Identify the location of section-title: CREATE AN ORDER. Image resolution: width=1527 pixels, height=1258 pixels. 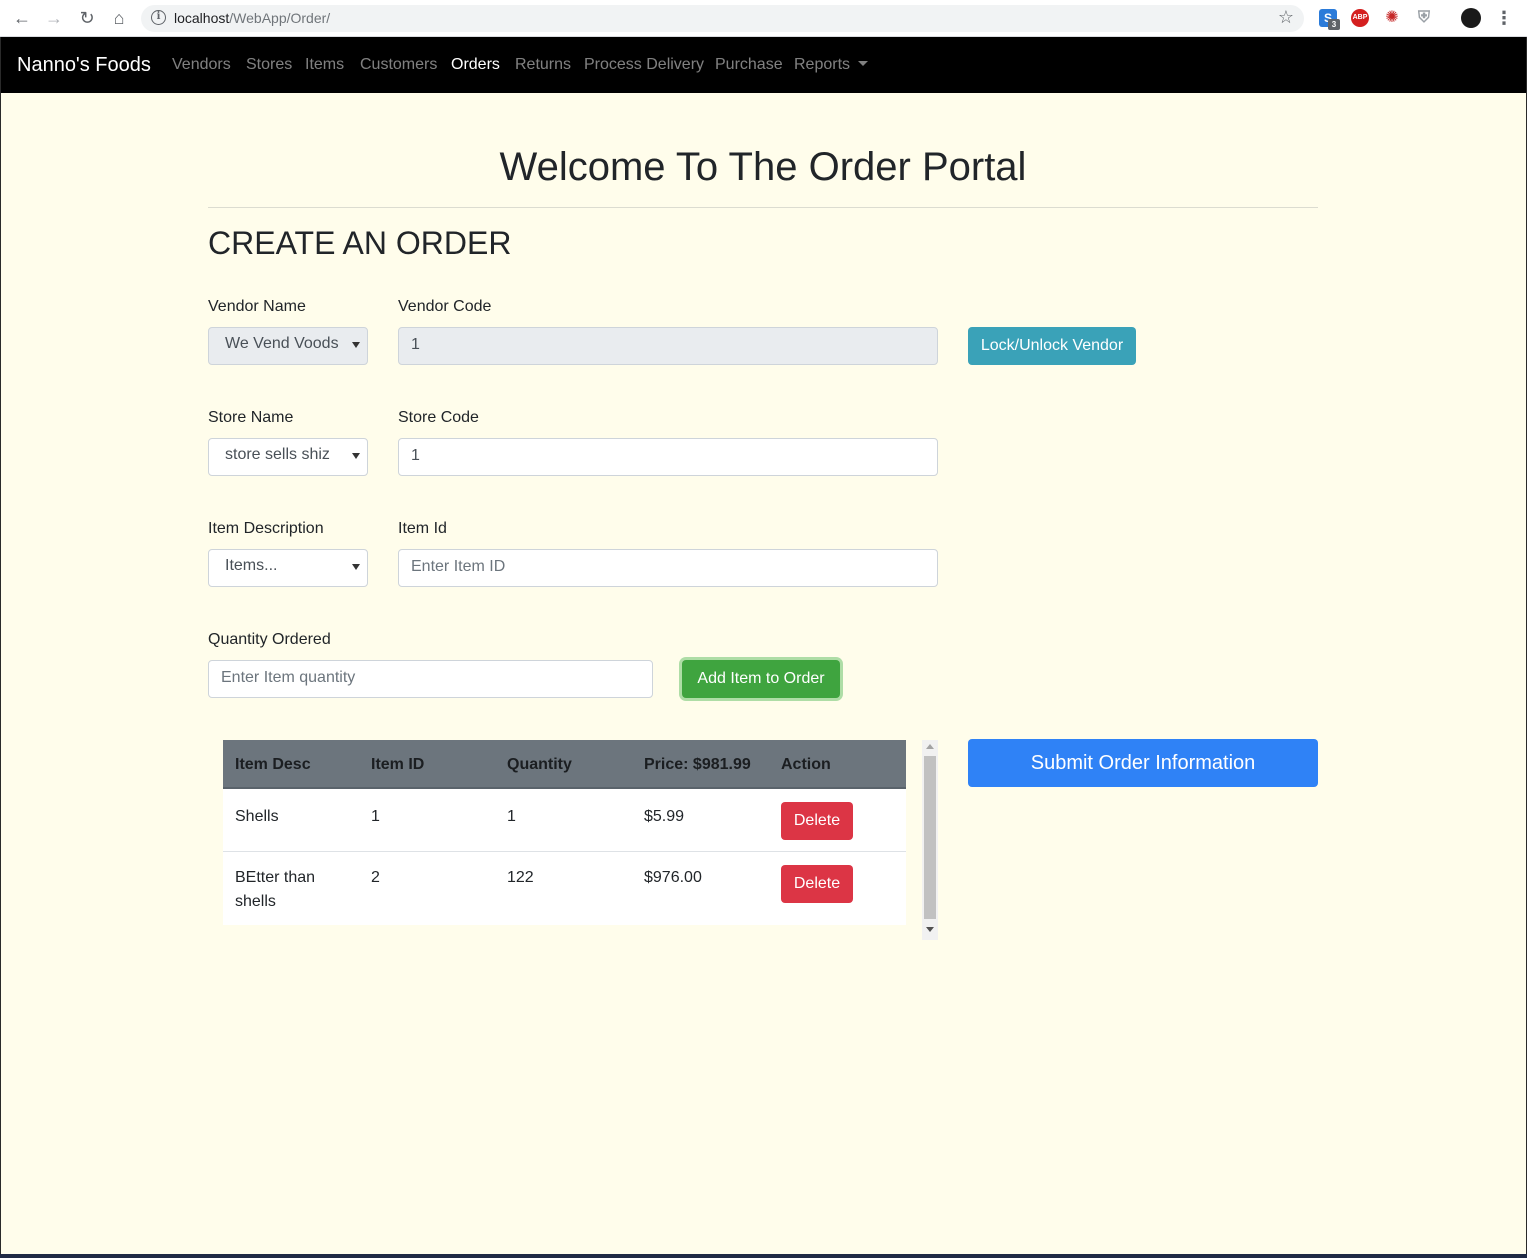
(360, 243).